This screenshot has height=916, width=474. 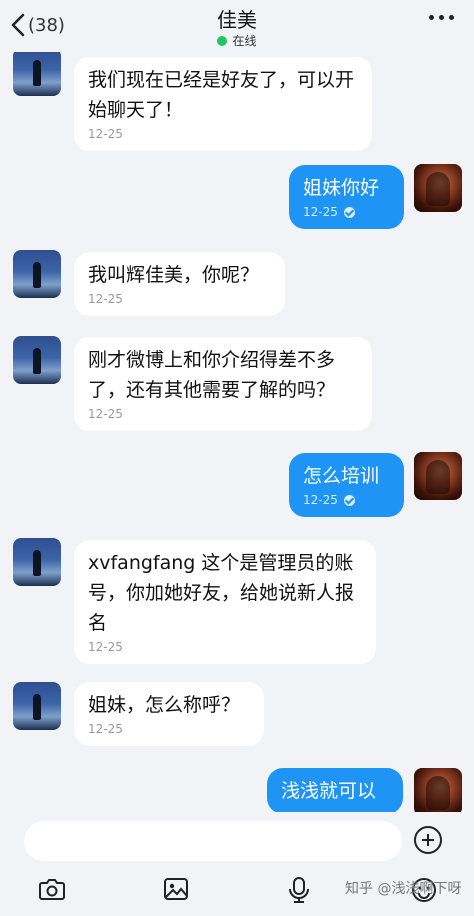 What do you see at coordinates (428, 840) in the screenshot?
I see `add-attachment-button` at bounding box center [428, 840].